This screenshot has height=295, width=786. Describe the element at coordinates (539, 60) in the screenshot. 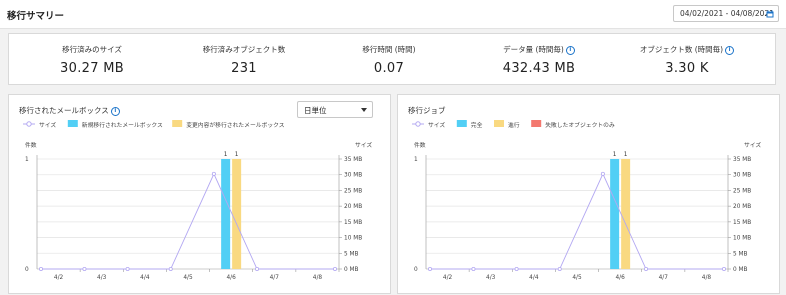

I see `metric-data-per-hour: データ量 (時間毎) i 432.43 MB` at that location.